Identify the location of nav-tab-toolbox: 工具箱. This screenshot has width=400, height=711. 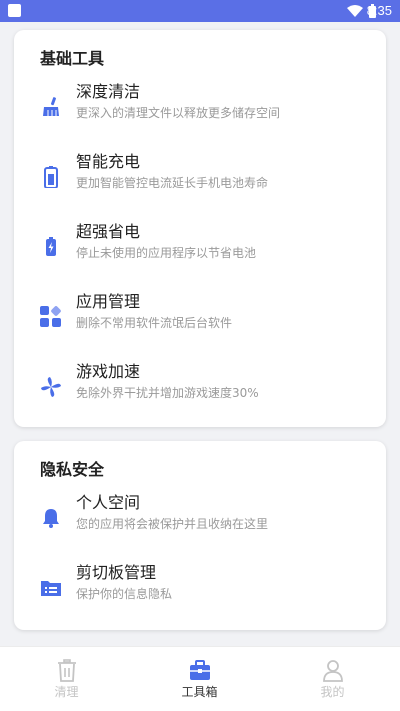
(199, 679).